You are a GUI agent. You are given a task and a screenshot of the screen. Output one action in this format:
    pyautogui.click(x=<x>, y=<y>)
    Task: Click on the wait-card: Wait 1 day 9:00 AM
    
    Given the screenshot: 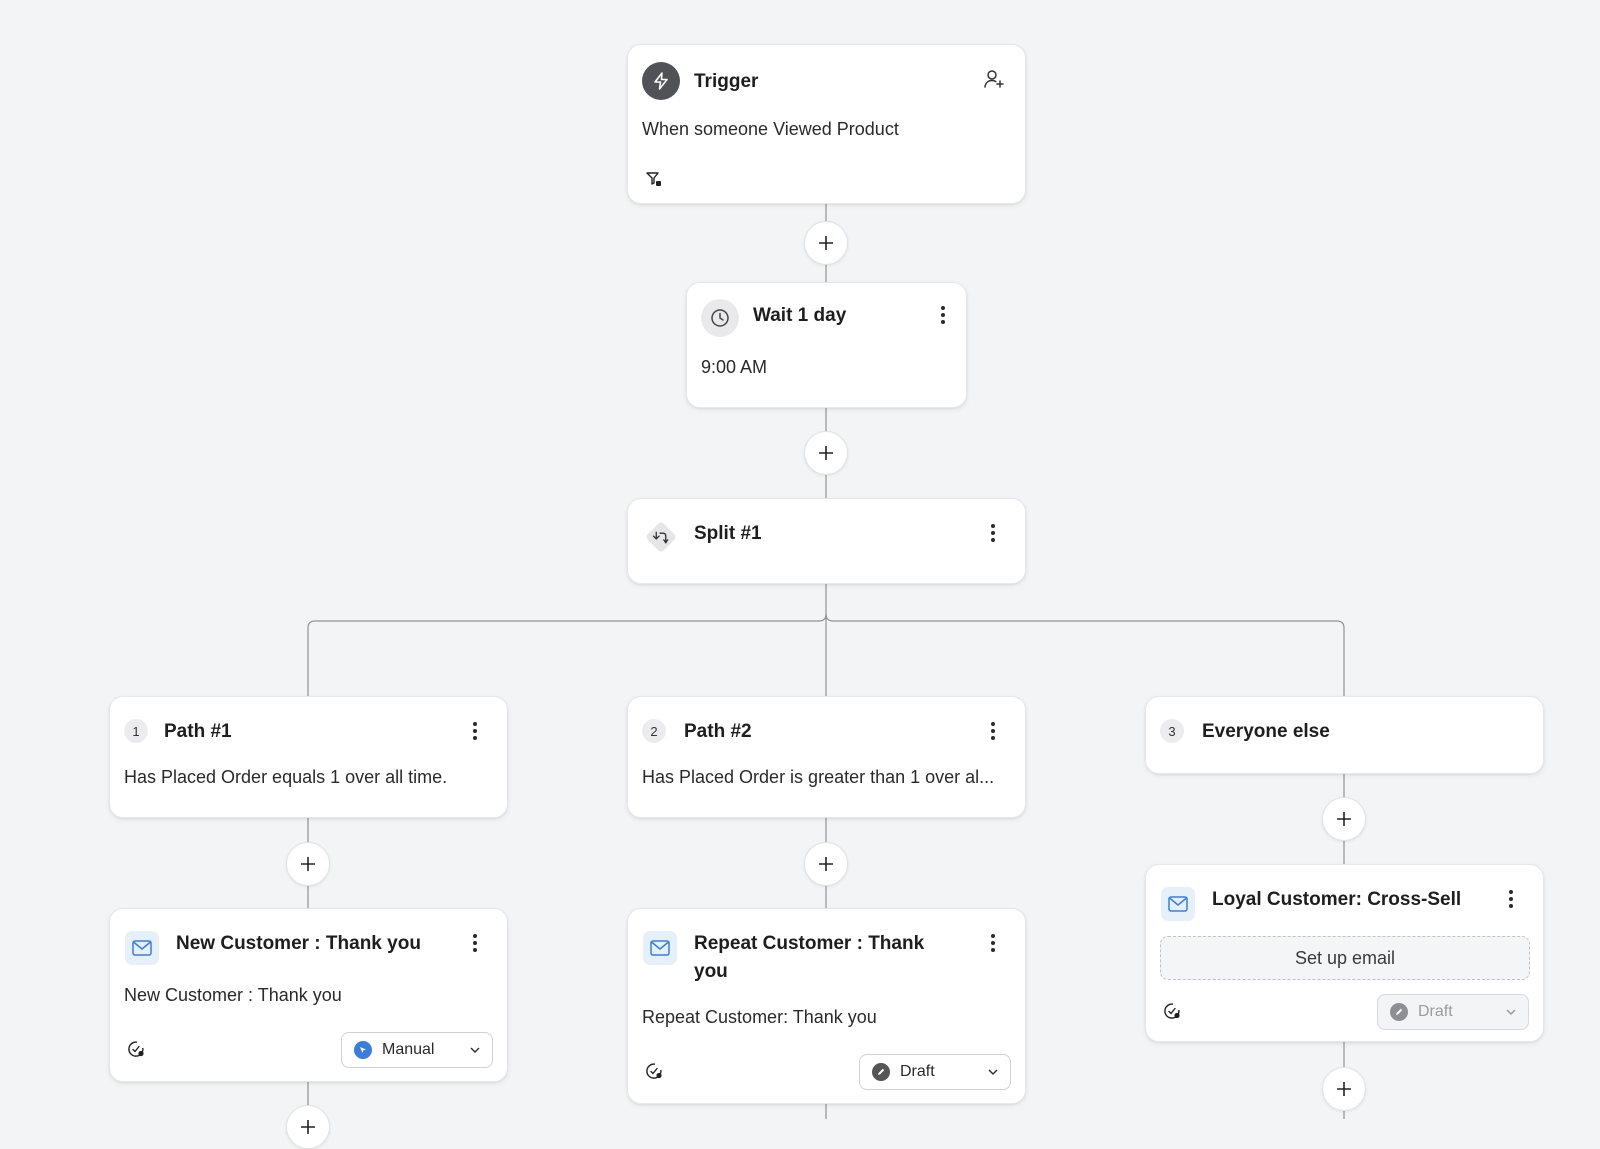 What is the action you would take?
    pyautogui.click(x=826, y=345)
    